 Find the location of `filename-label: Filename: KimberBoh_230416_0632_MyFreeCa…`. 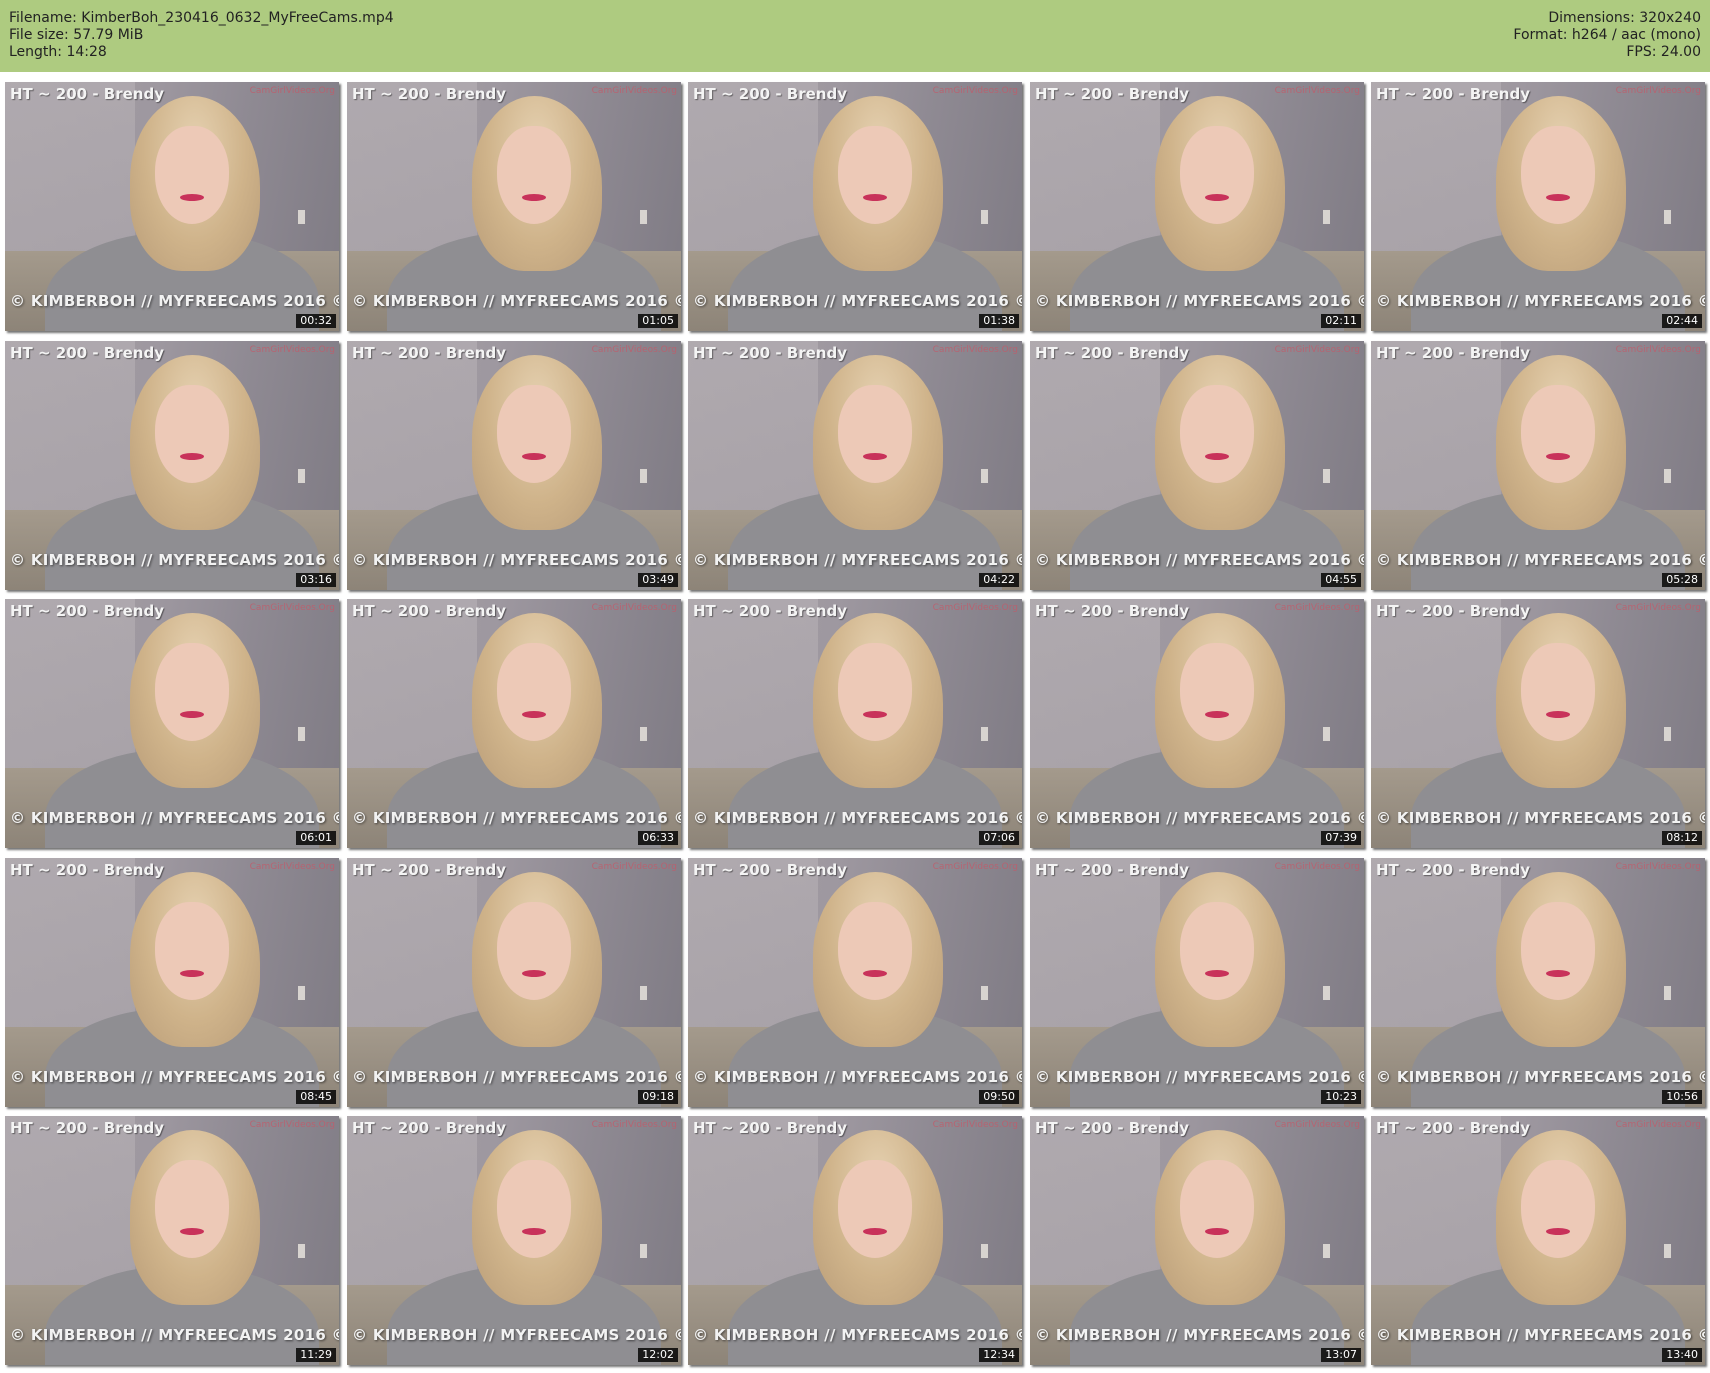

filename-label: Filename: KimberBoh_230416_0632_MyFreeCa… is located at coordinates (201, 18).